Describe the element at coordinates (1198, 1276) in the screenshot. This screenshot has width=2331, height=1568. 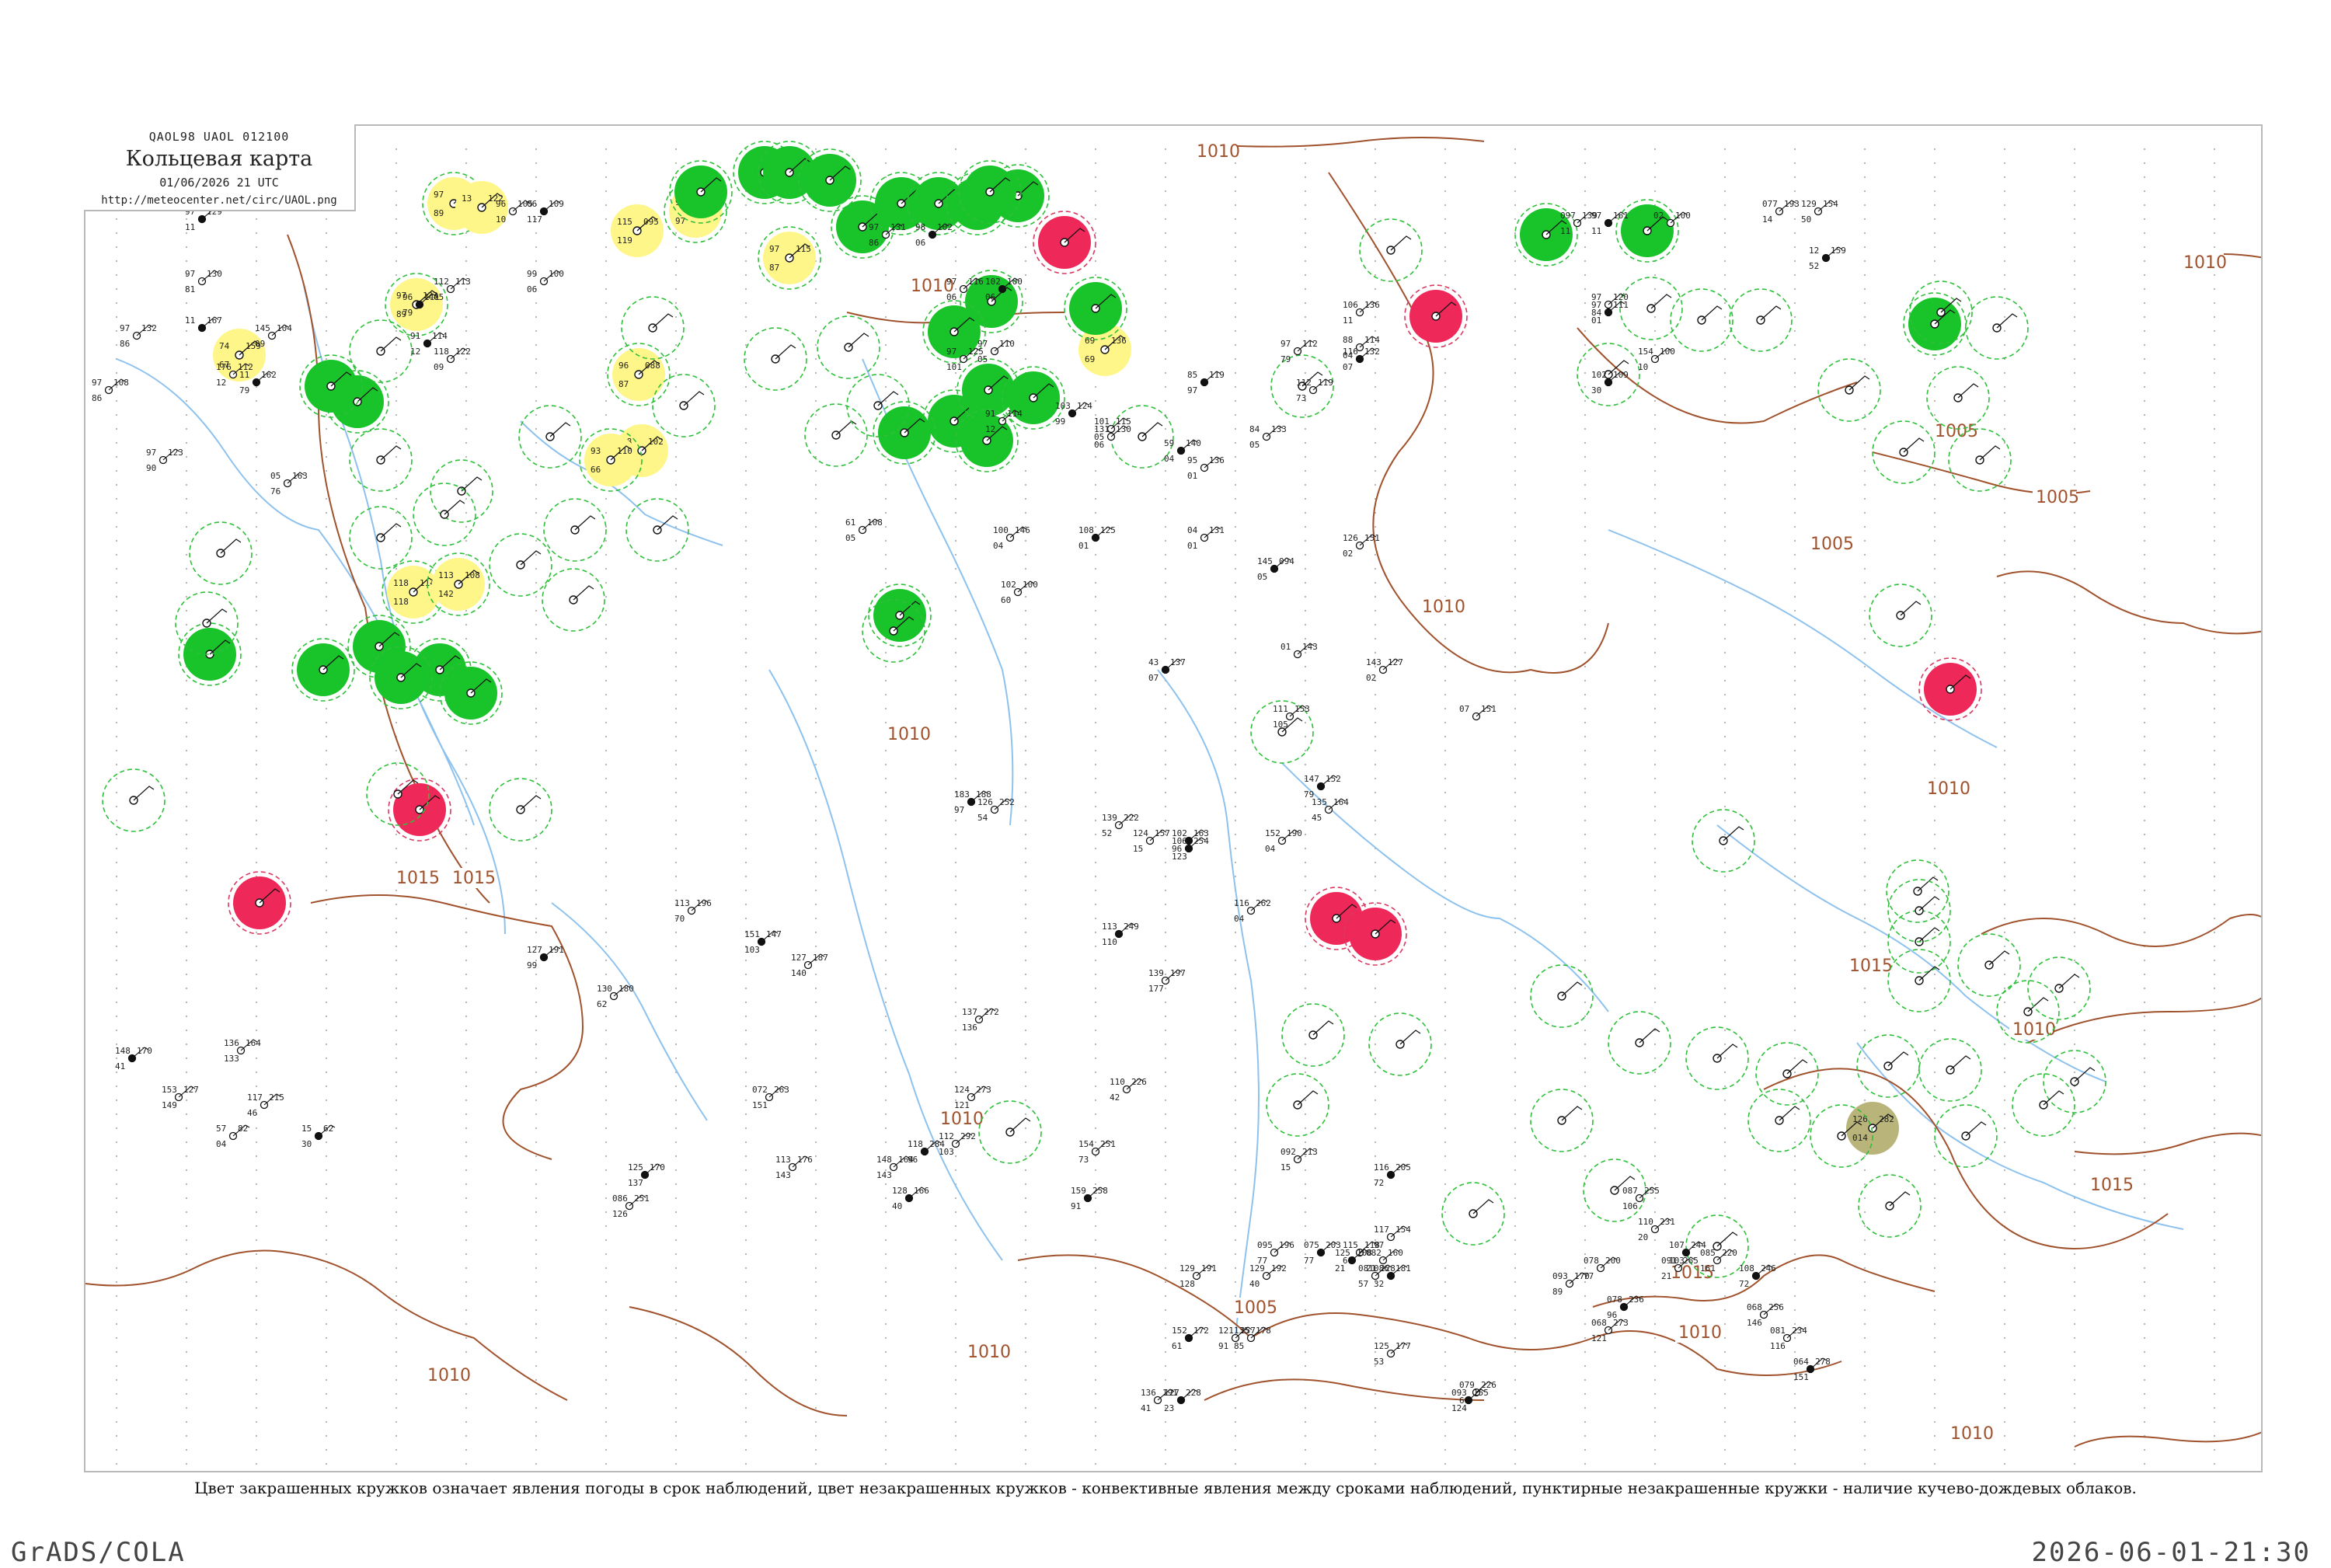
I see `station-model: 191129128` at that location.